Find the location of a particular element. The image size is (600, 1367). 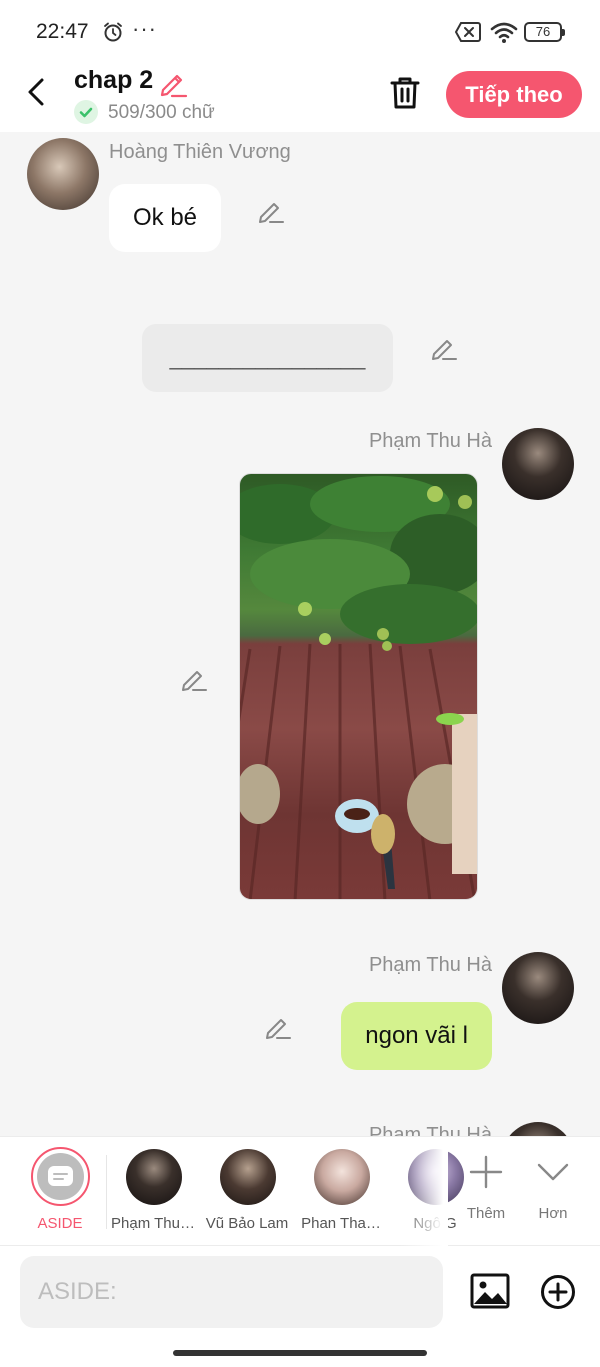

battery-icon: 76 is located at coordinates (544, 32).